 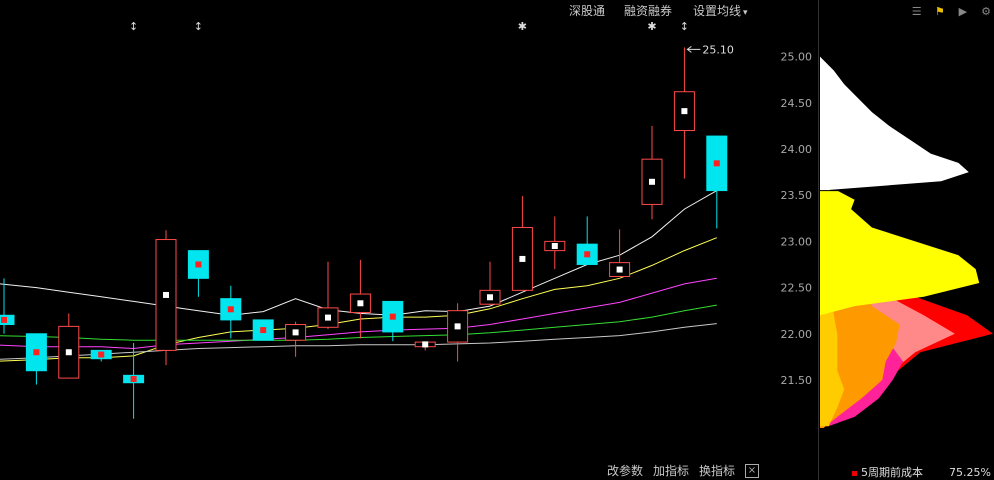 What do you see at coordinates (671, 470) in the screenshot?
I see `add-indicator-button: 加指标` at bounding box center [671, 470].